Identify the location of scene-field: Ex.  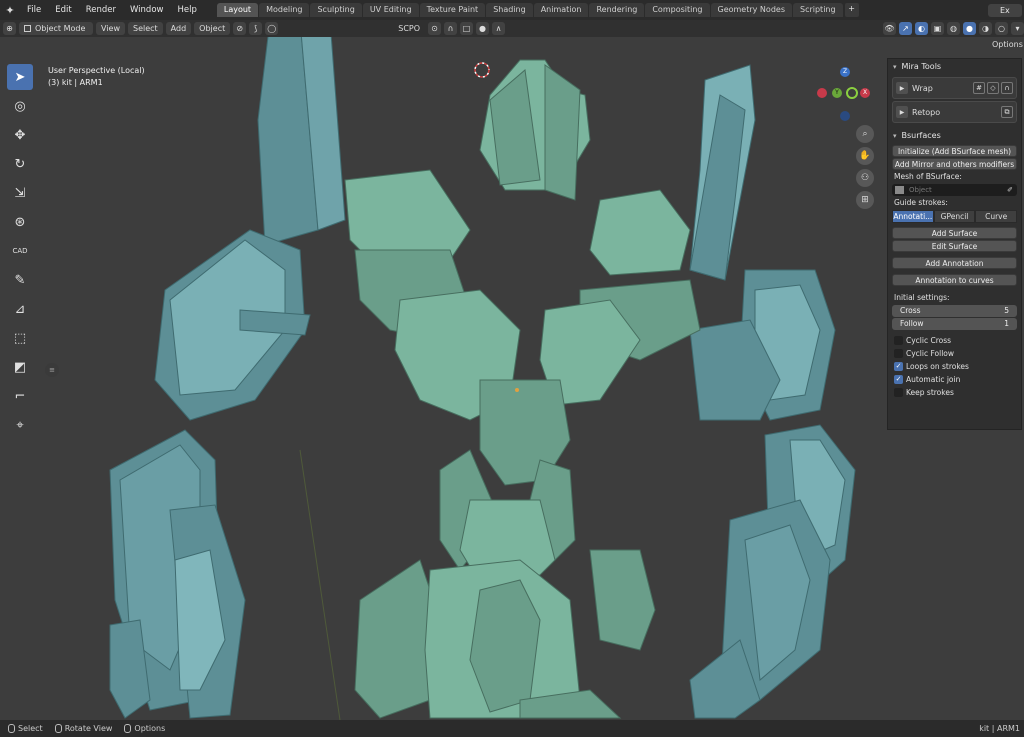
(1005, 10).